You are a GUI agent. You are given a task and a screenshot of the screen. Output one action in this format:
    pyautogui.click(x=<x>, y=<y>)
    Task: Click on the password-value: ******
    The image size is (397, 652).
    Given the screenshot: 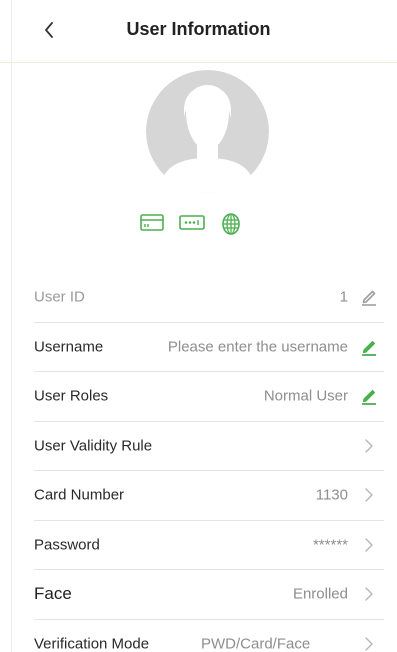 What is the action you would take?
    pyautogui.click(x=330, y=545)
    